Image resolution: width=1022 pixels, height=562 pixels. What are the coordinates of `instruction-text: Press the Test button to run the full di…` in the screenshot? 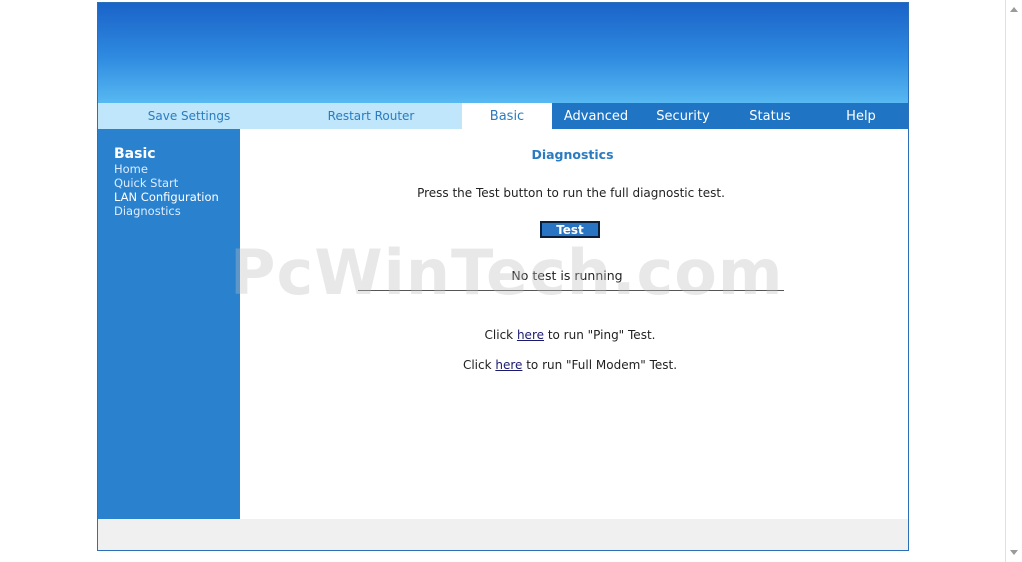 It's located at (571, 193).